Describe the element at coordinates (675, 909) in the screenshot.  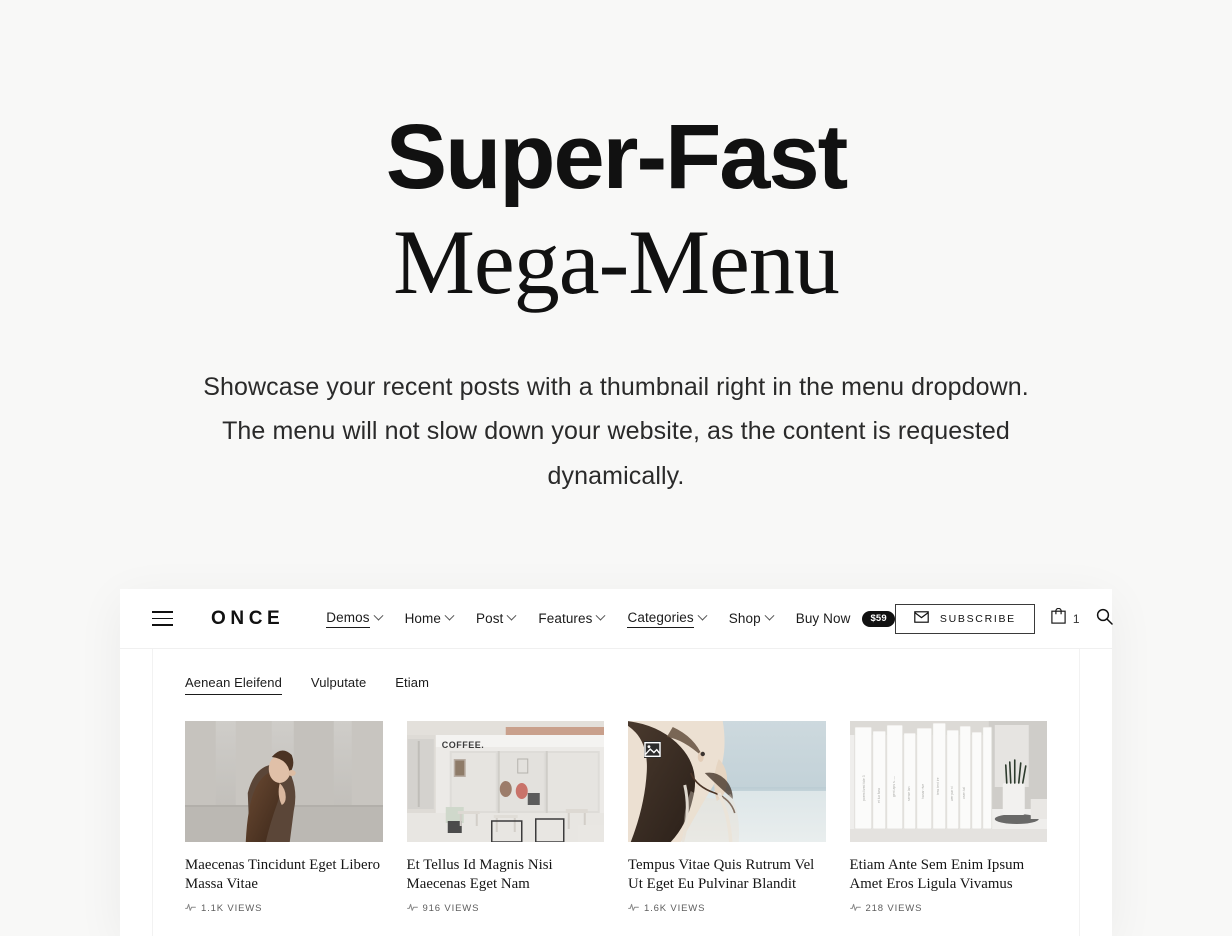
I see `post-views-label: 1.6K VIEWS` at that location.